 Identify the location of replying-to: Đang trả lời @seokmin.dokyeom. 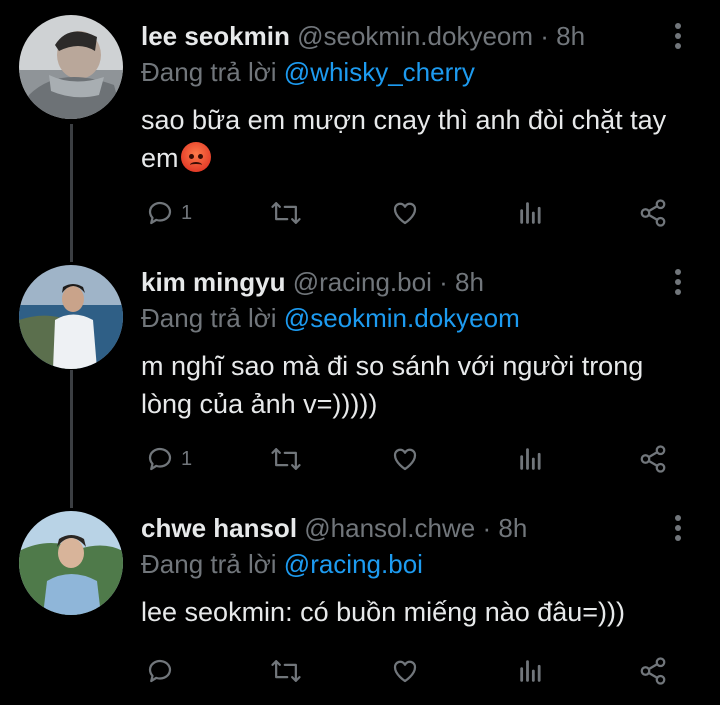
(330, 318).